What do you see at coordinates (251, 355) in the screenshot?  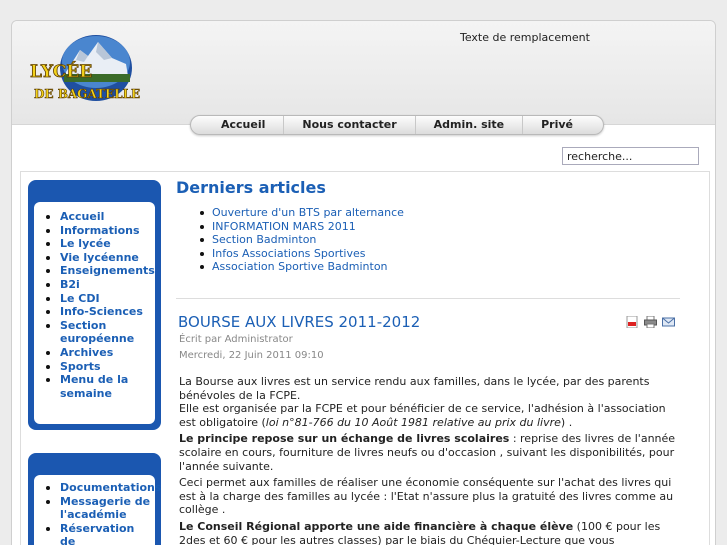 I see `article-date: Mercredi, 22 Juin 2011 09:10` at bounding box center [251, 355].